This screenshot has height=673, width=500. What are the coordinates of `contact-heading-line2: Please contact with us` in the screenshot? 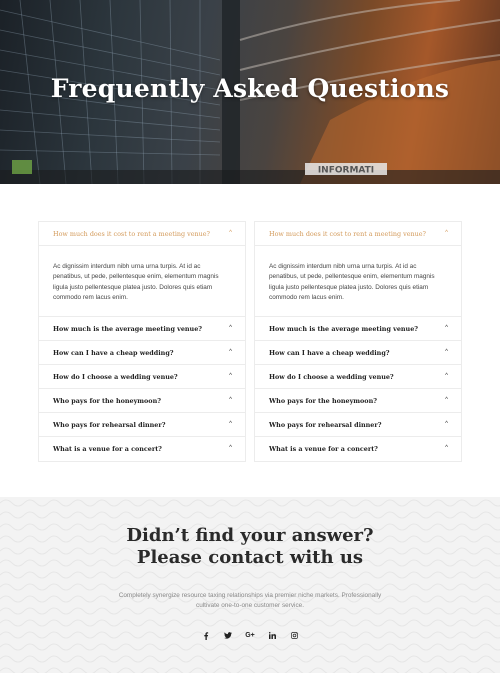 It's located at (250, 557).